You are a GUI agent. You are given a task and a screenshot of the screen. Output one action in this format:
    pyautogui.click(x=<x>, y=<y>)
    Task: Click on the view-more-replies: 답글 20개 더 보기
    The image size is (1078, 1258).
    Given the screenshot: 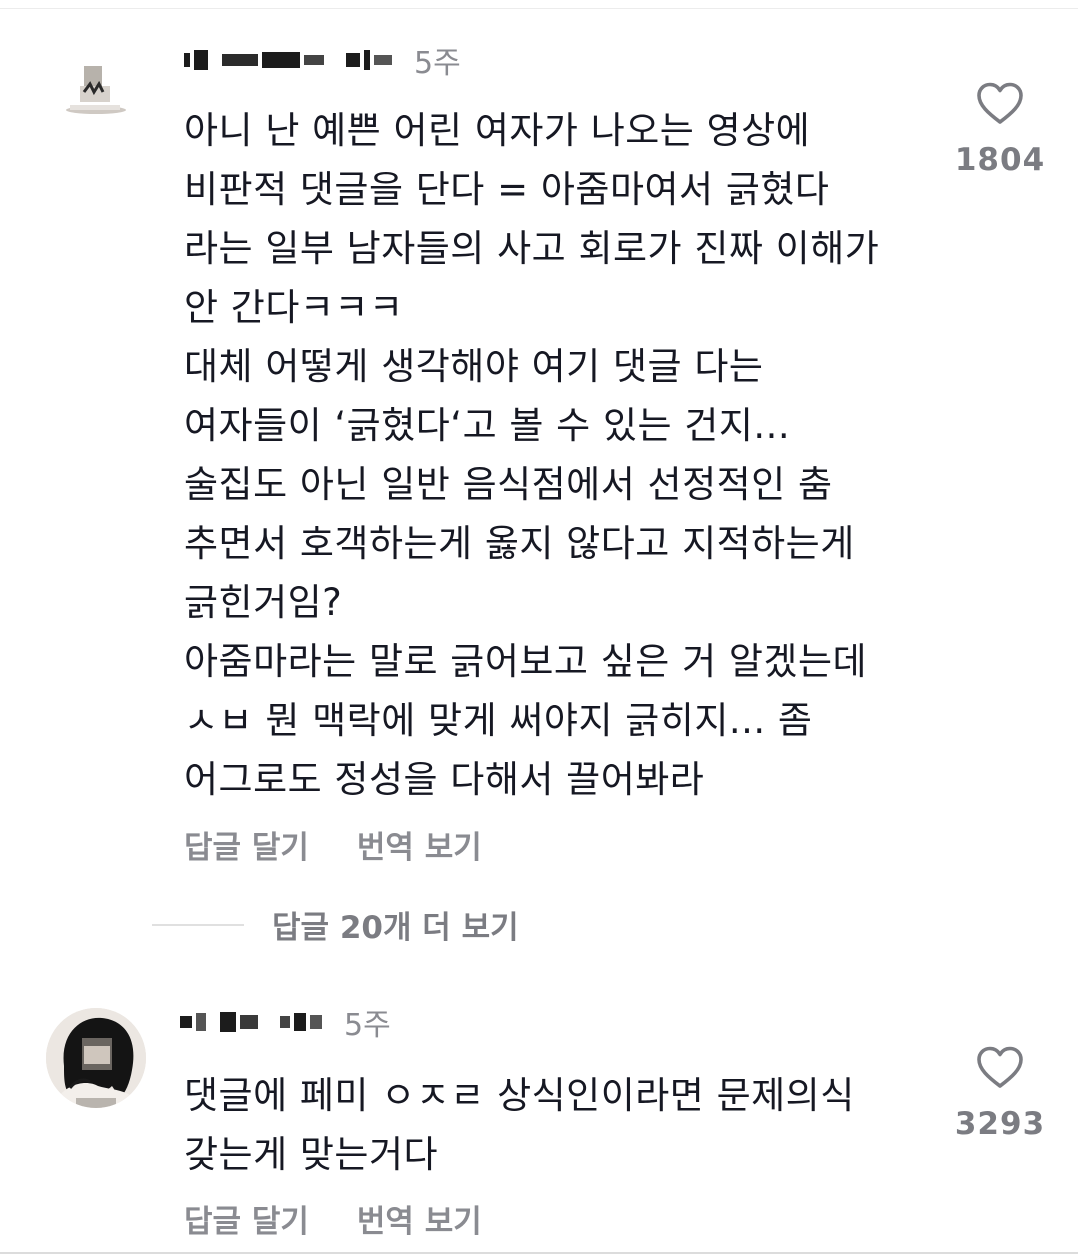 What is the action you would take?
    pyautogui.click(x=335, y=924)
    